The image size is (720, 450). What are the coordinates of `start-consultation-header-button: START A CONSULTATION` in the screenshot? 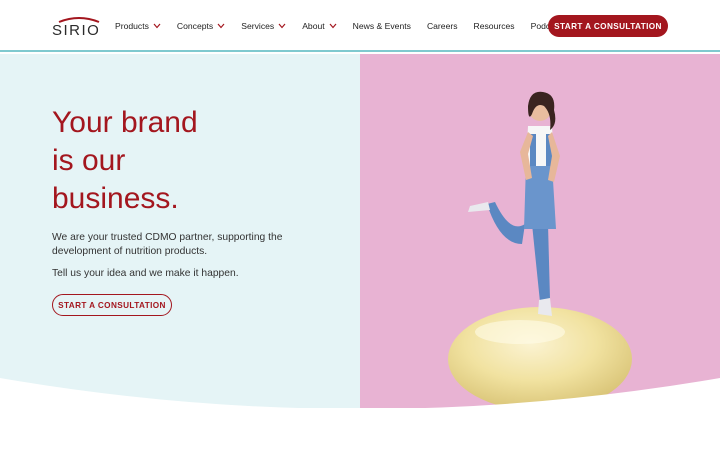 It's located at (608, 26).